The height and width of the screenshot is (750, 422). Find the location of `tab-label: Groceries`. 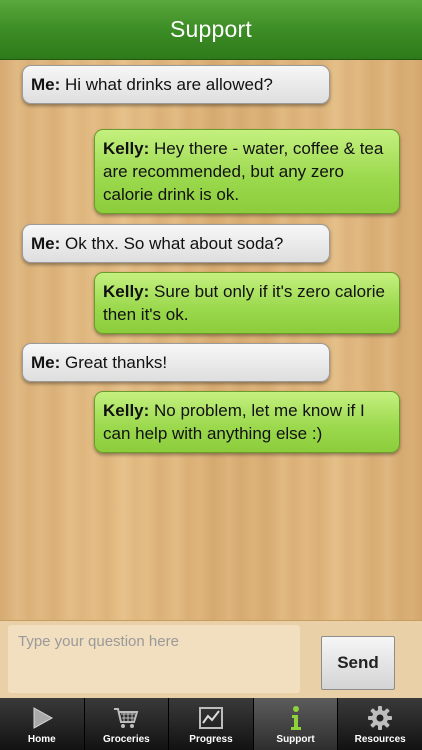

tab-label: Groceries is located at coordinates (126, 739).